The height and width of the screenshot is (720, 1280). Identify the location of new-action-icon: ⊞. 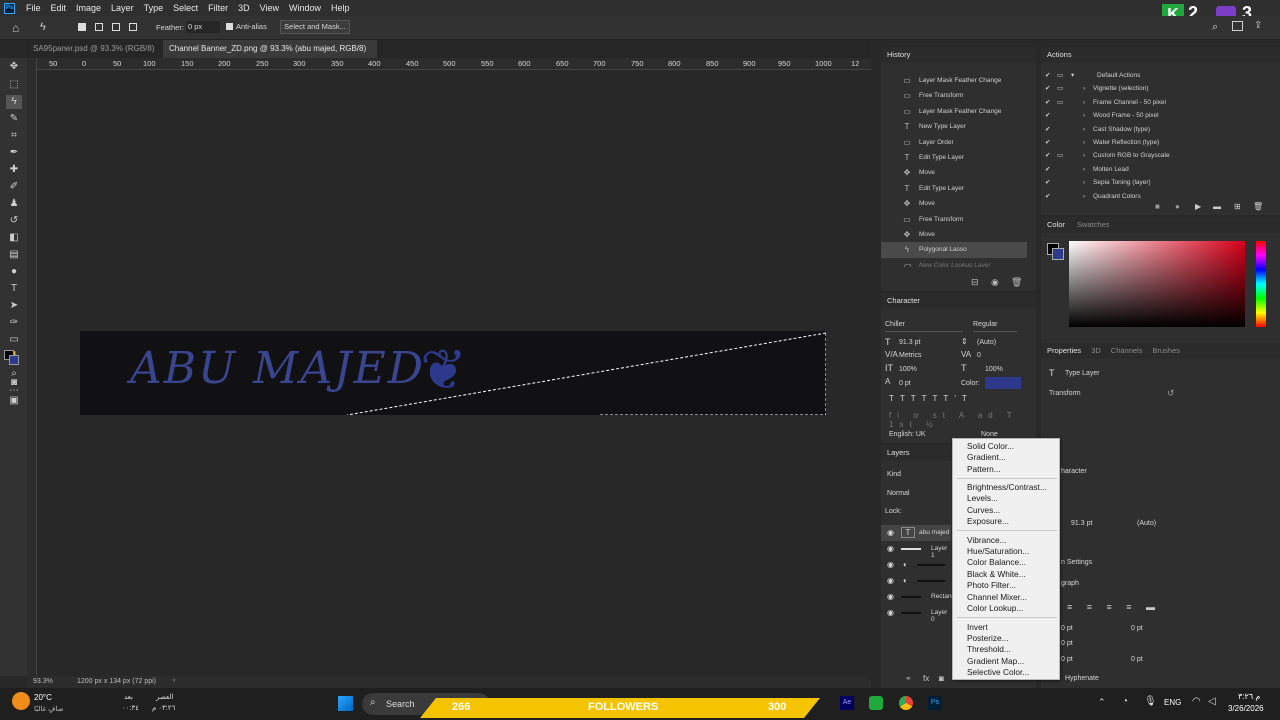
(1237, 206).